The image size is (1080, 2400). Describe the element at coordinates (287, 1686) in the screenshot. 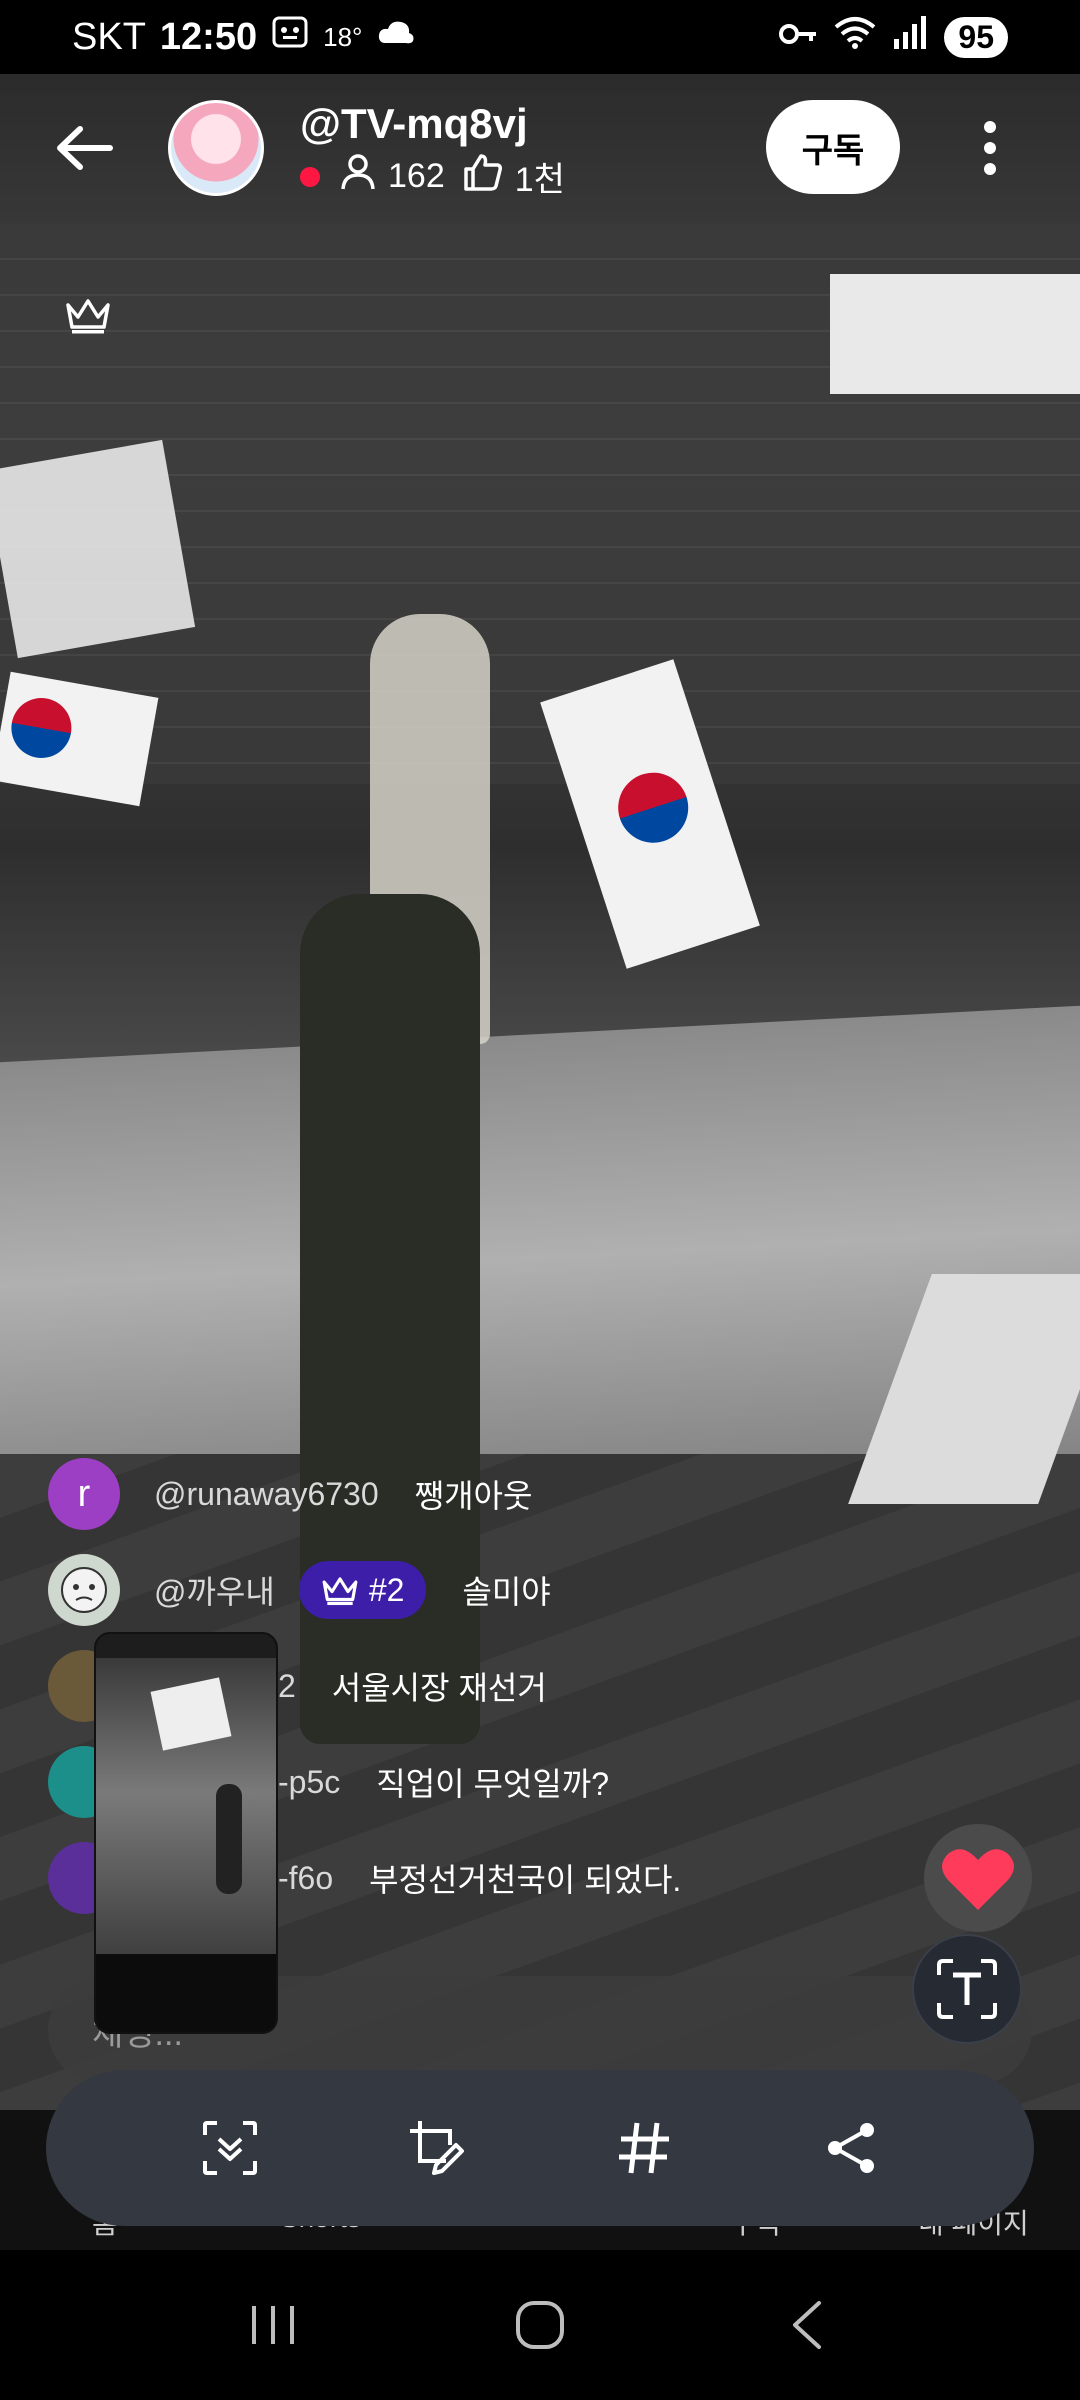

I see `chat-username: 2` at that location.